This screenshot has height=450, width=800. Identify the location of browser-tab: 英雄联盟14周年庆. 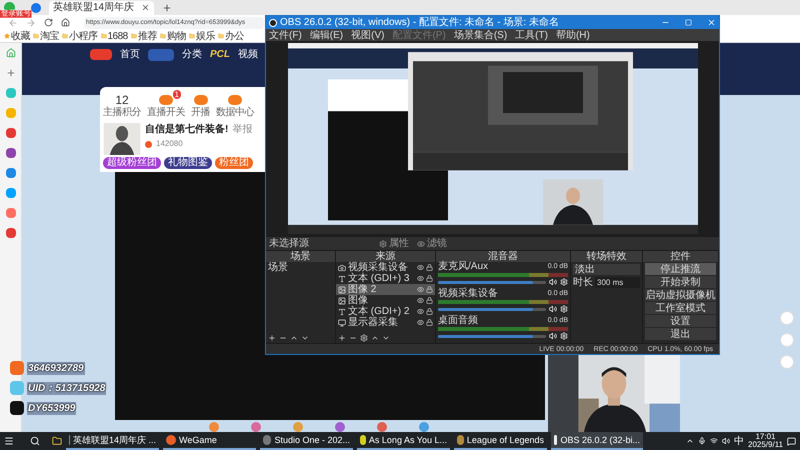
(101, 7).